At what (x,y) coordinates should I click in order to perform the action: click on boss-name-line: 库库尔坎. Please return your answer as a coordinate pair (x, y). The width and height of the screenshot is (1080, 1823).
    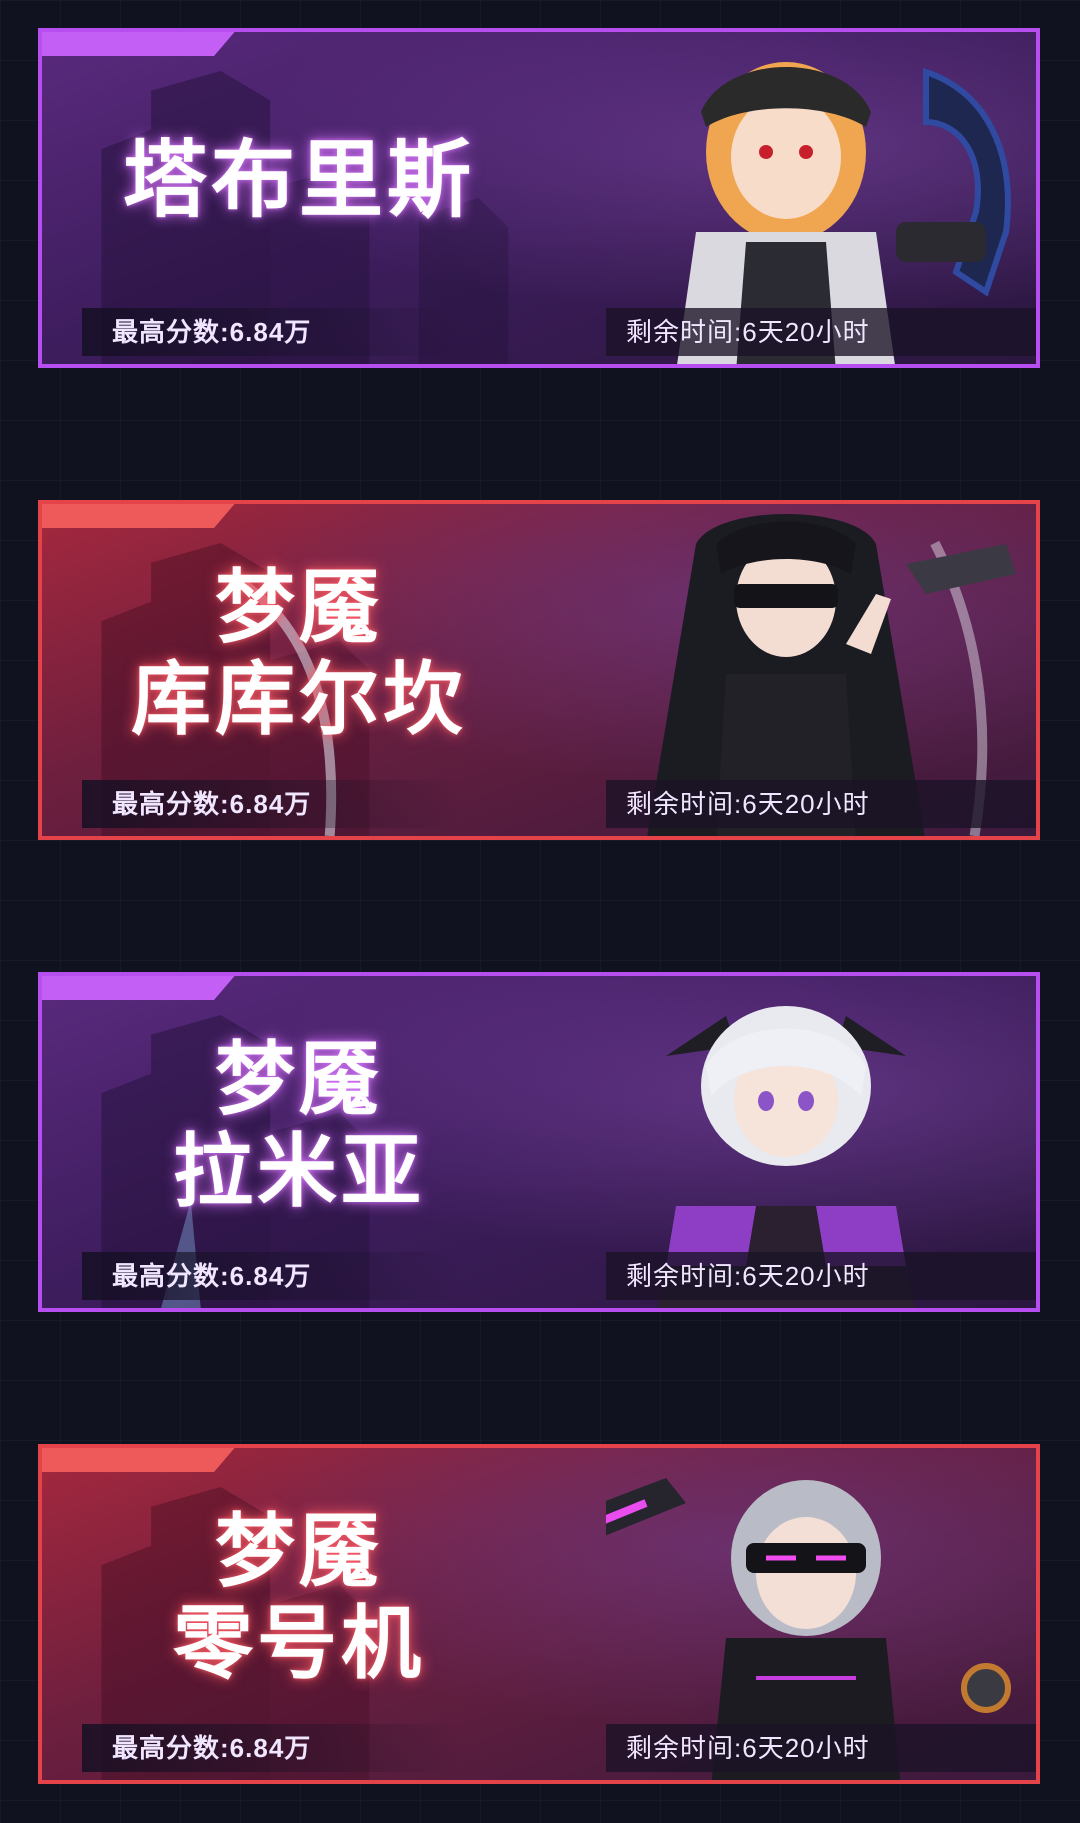
    Looking at the image, I should click on (299, 699).